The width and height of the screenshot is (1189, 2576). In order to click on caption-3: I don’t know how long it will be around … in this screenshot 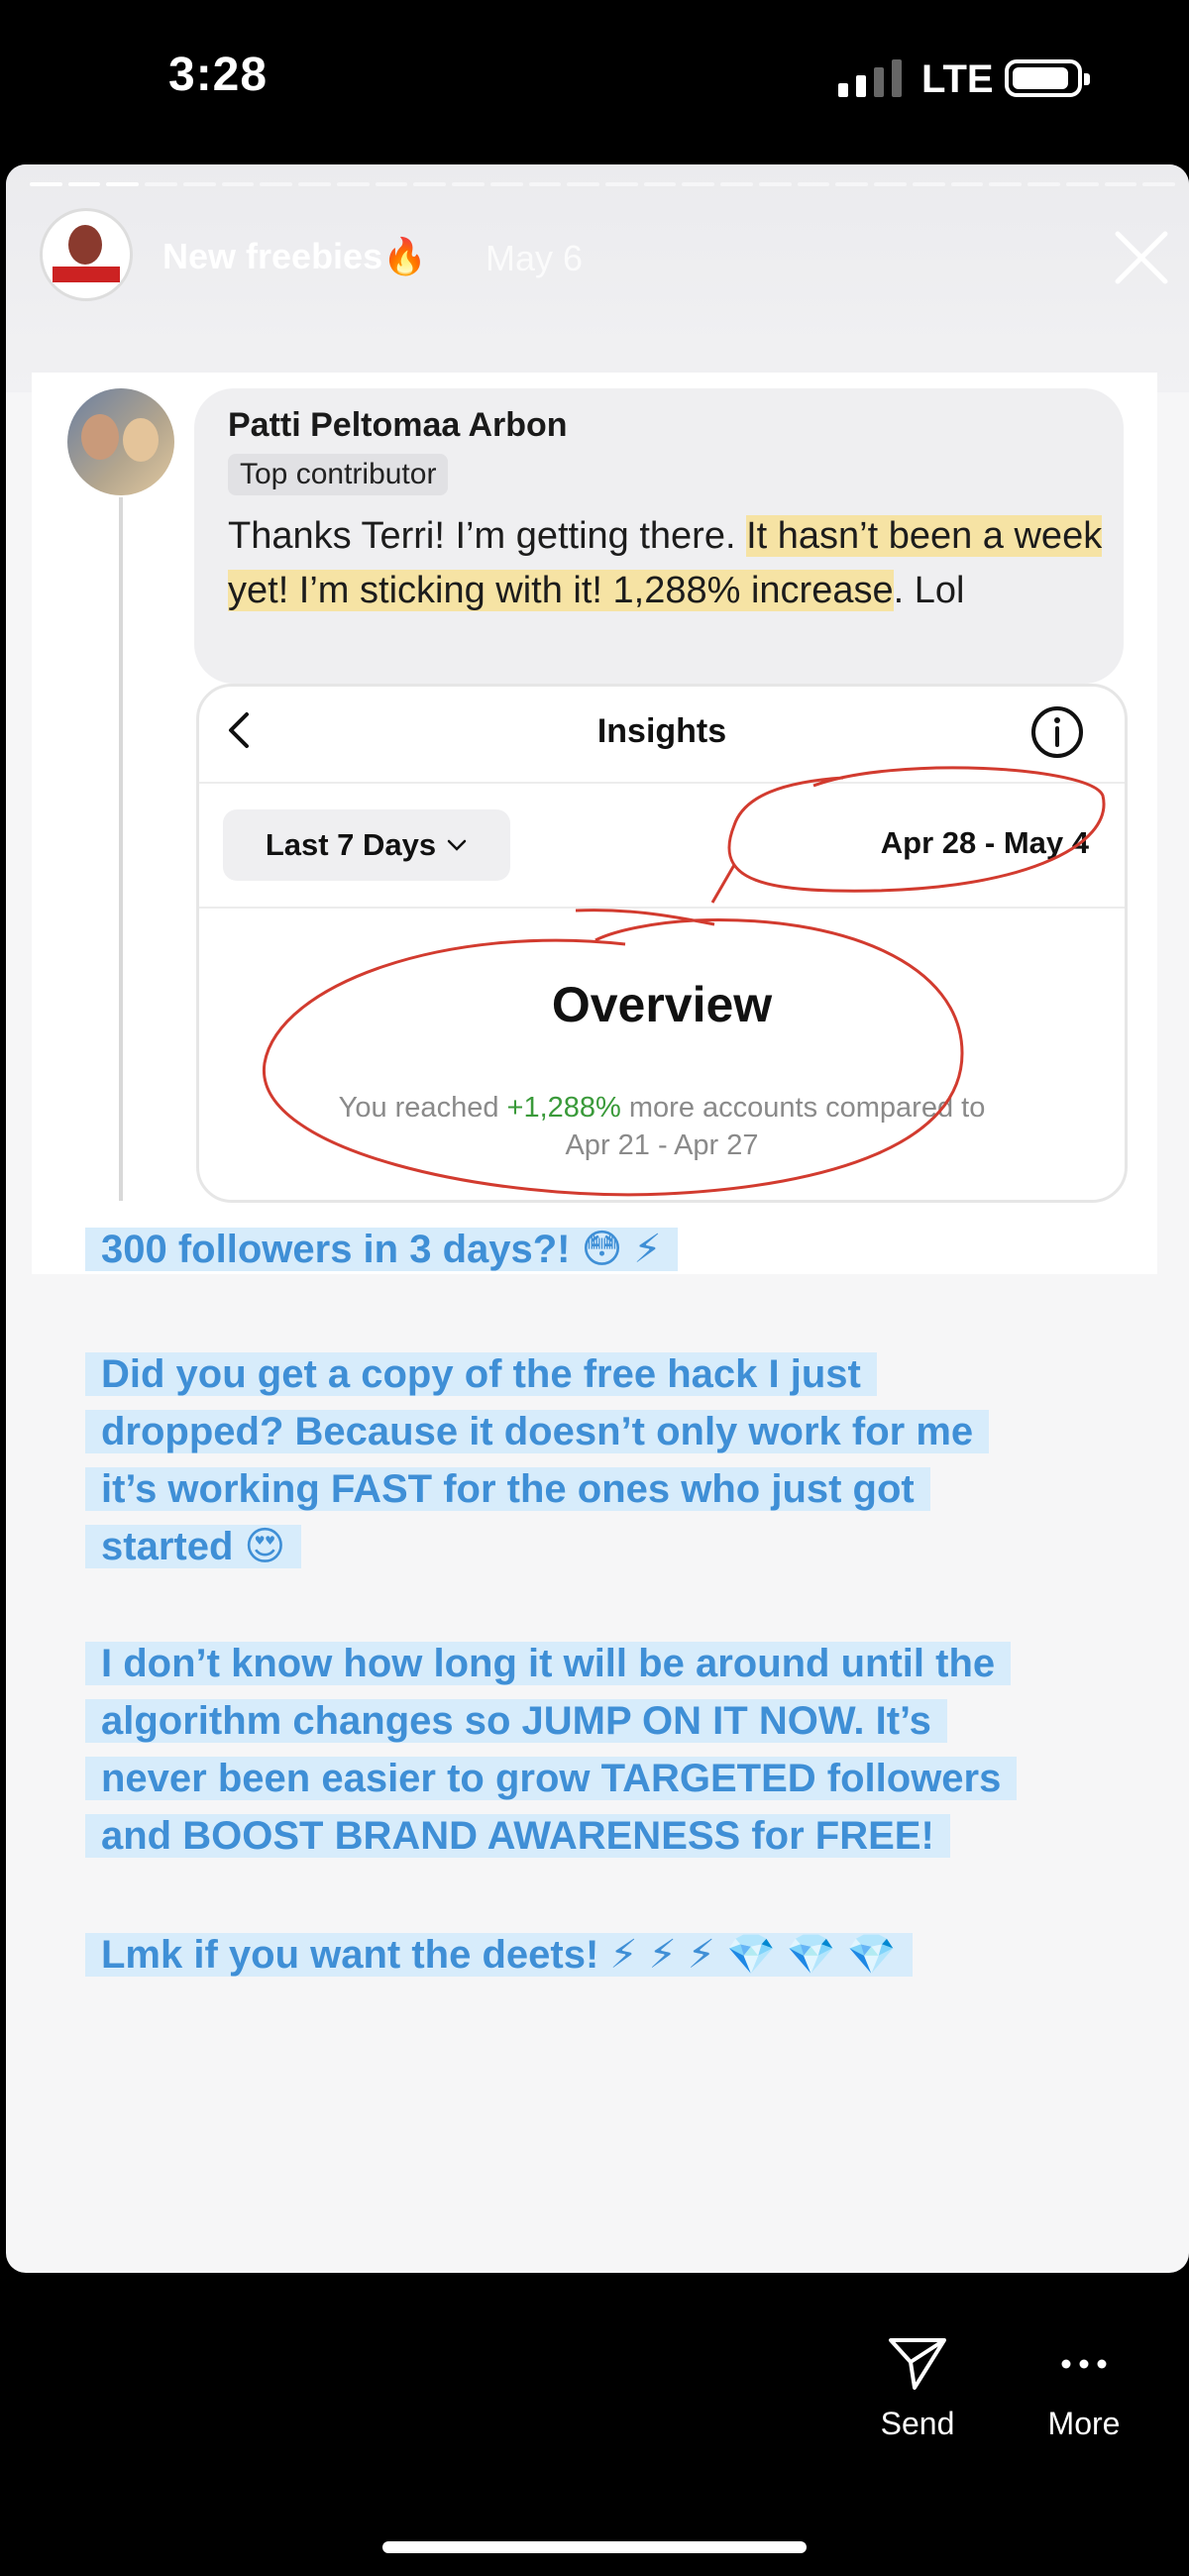, I will do `click(601, 1750)`.